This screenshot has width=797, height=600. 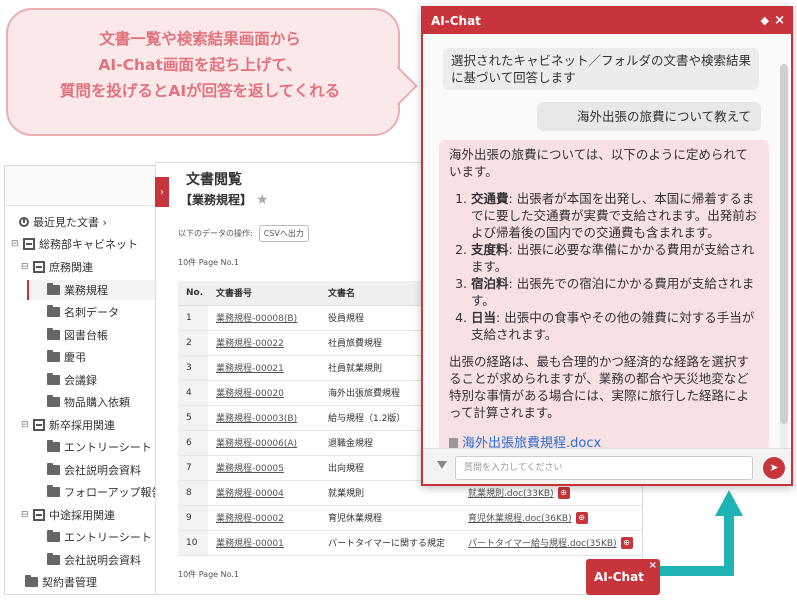 I want to click on tree-item-keicho: 慶弔, so click(x=66, y=357).